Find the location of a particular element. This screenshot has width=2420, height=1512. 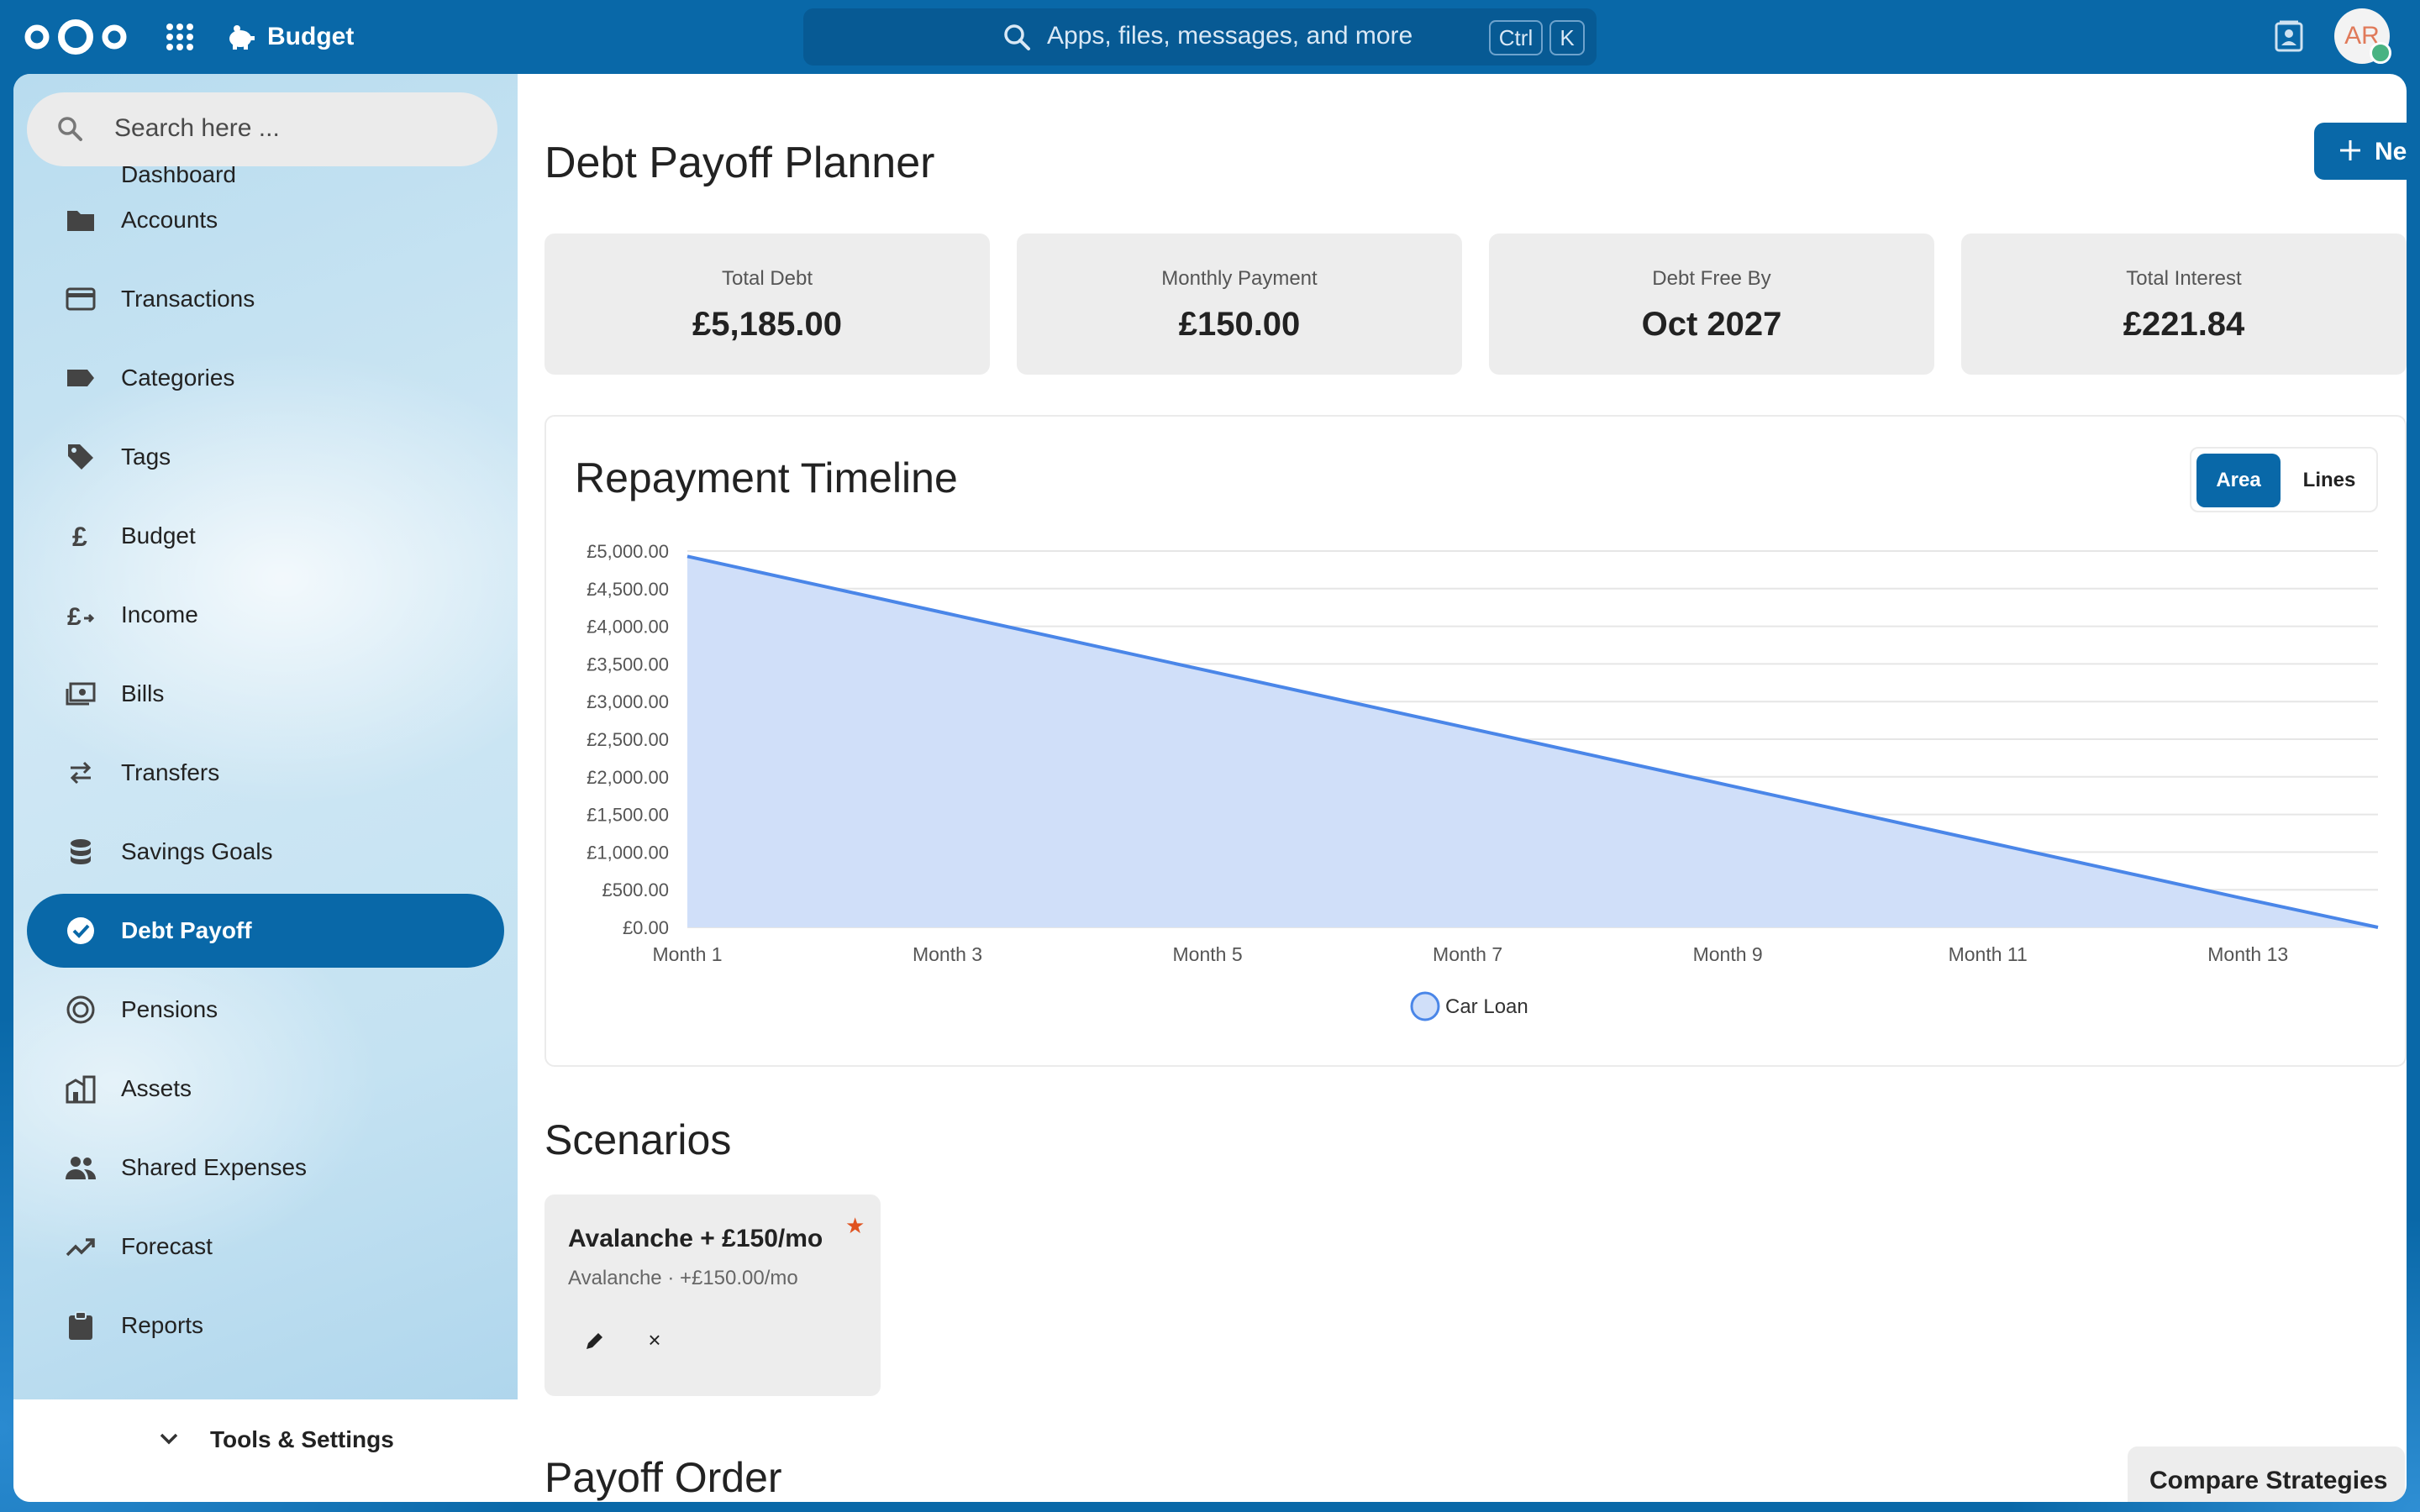

y-tick-label: £4,500.00 is located at coordinates (628, 589).